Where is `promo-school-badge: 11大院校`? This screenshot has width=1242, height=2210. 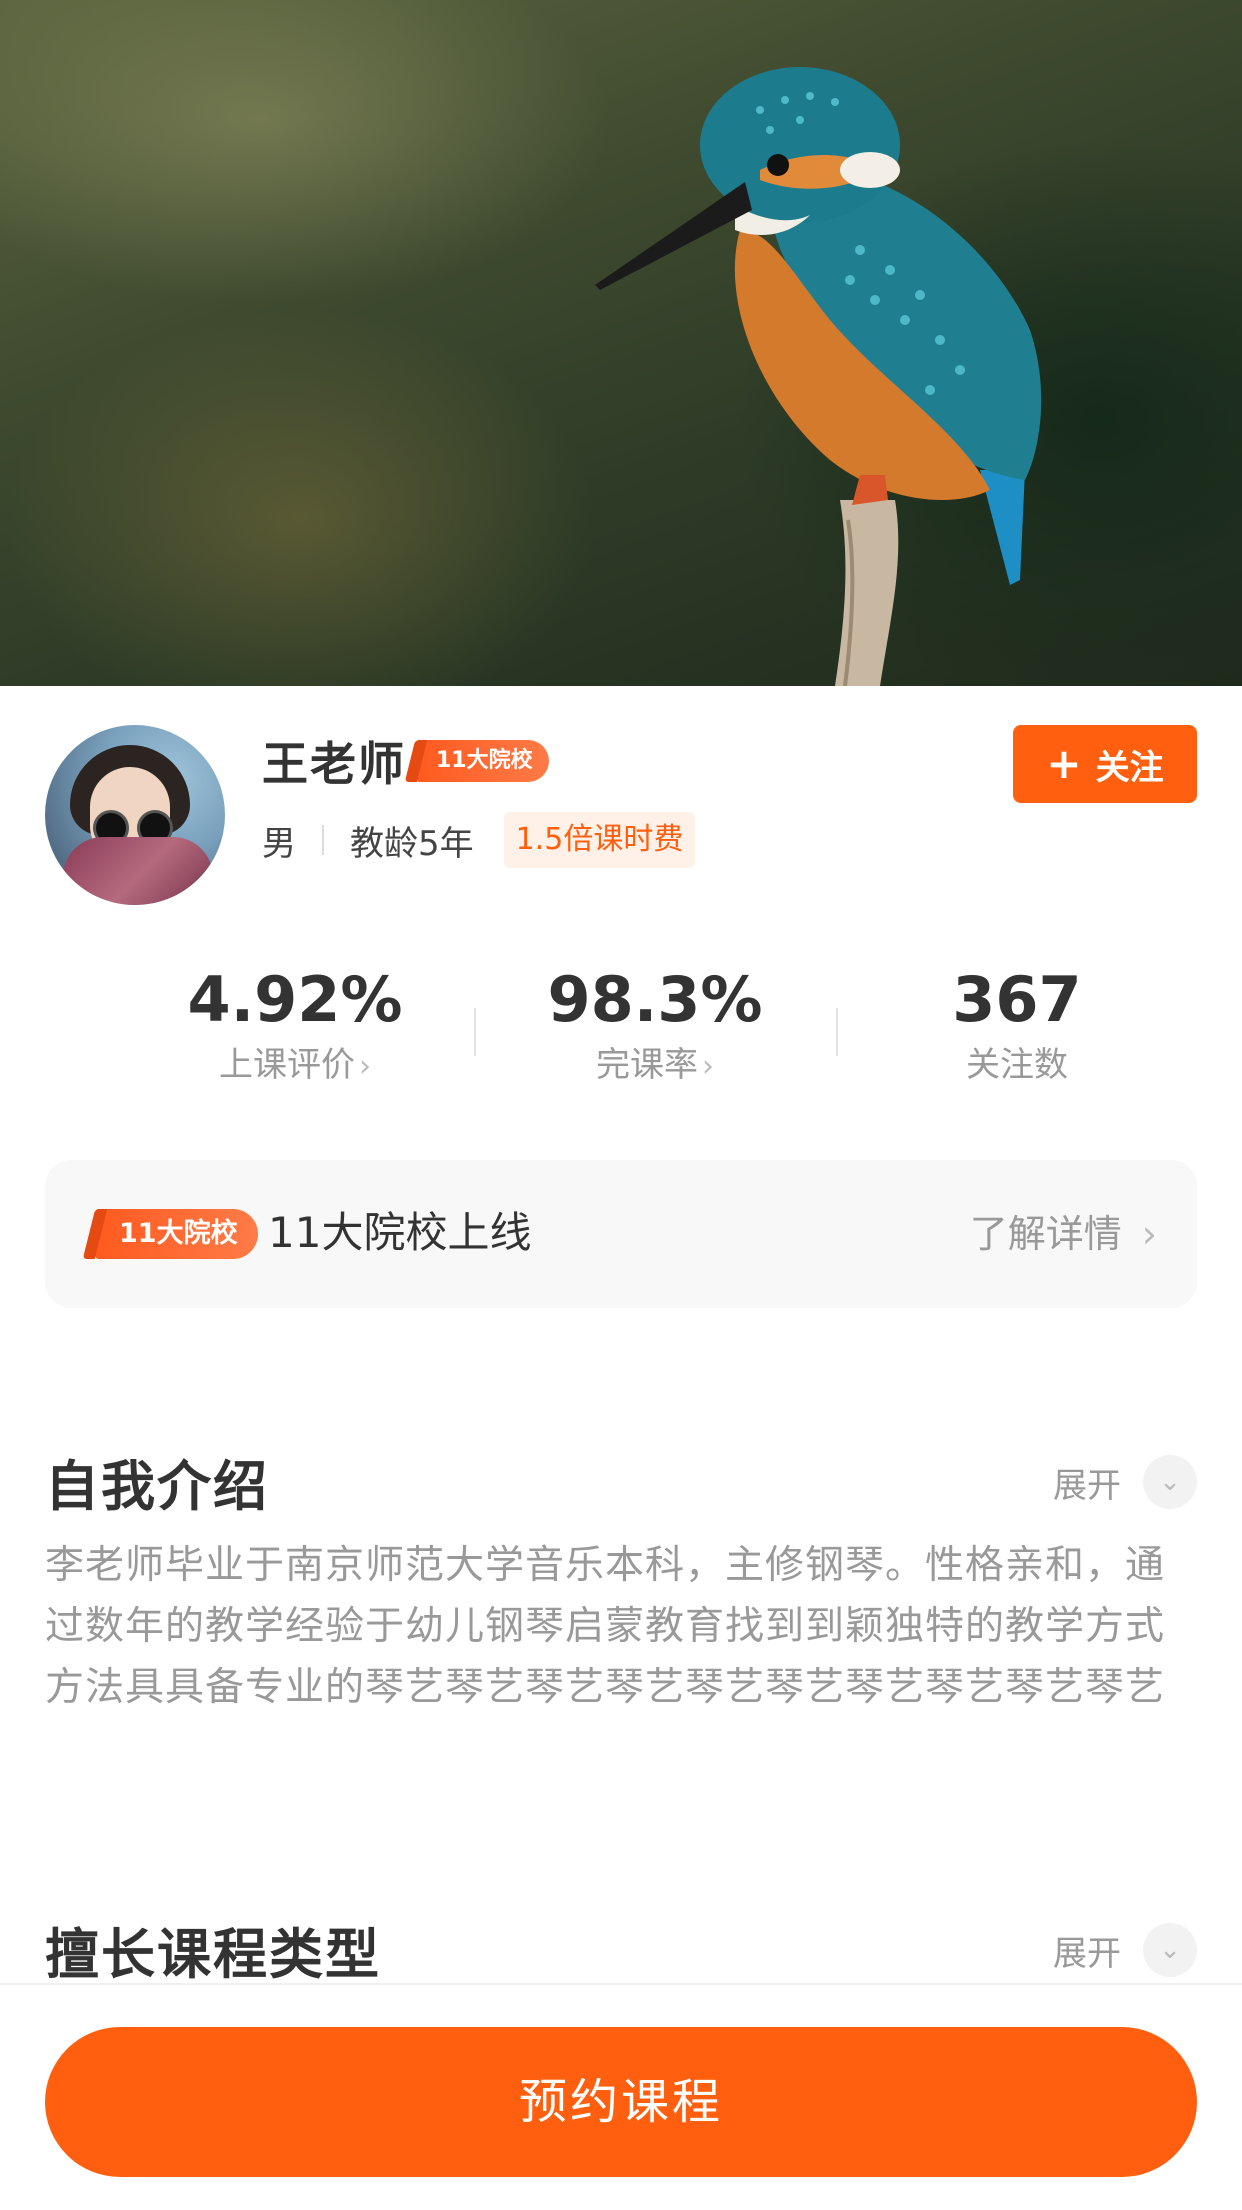 promo-school-badge: 11大院校 is located at coordinates (176, 1234).